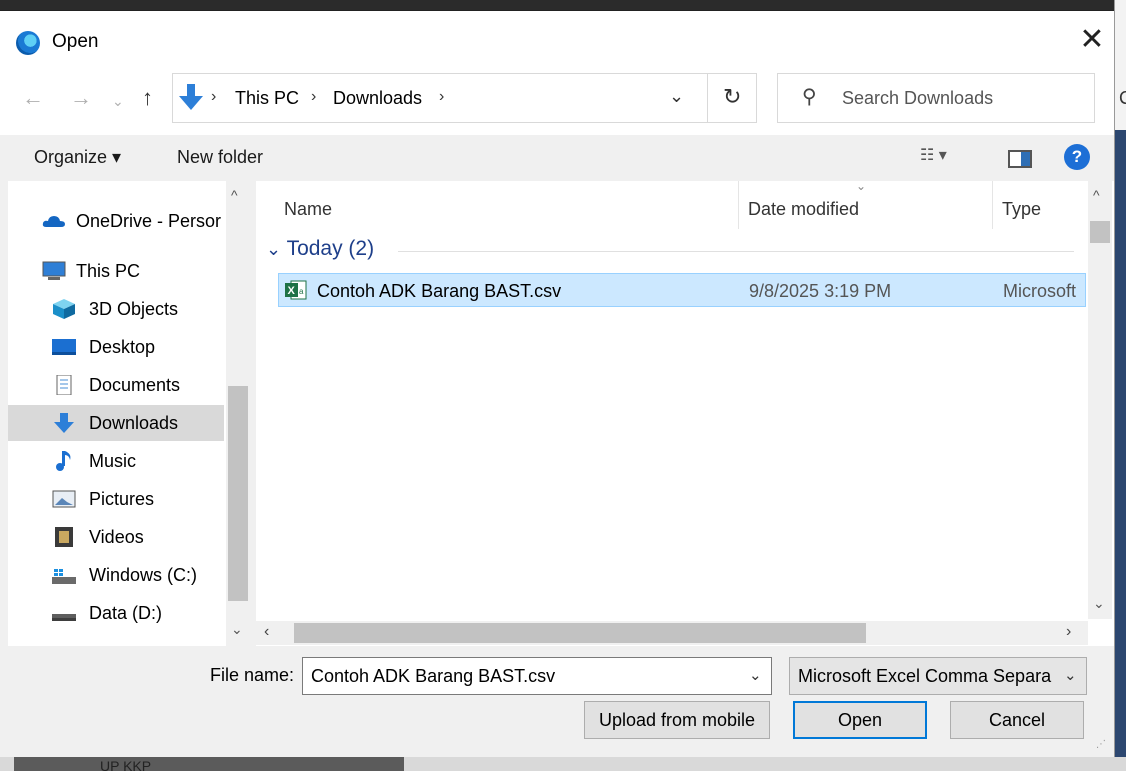  I want to click on file-type-select: Microsoft Excel Comma Separa ⌄, so click(938, 676).